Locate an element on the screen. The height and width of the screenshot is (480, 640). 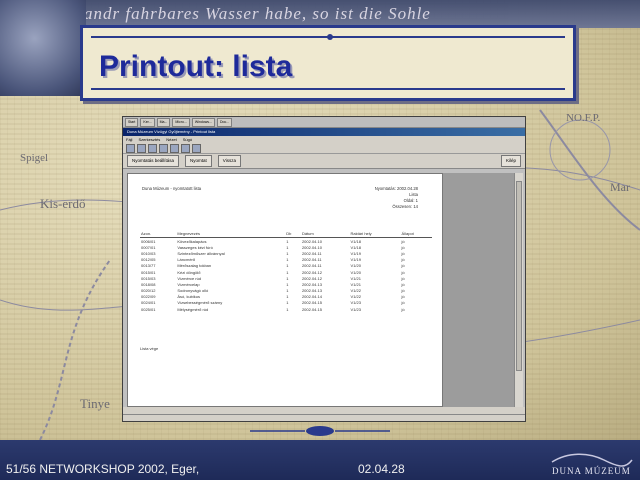
table-cell: 0006/01 is located at coordinates (148, 241).